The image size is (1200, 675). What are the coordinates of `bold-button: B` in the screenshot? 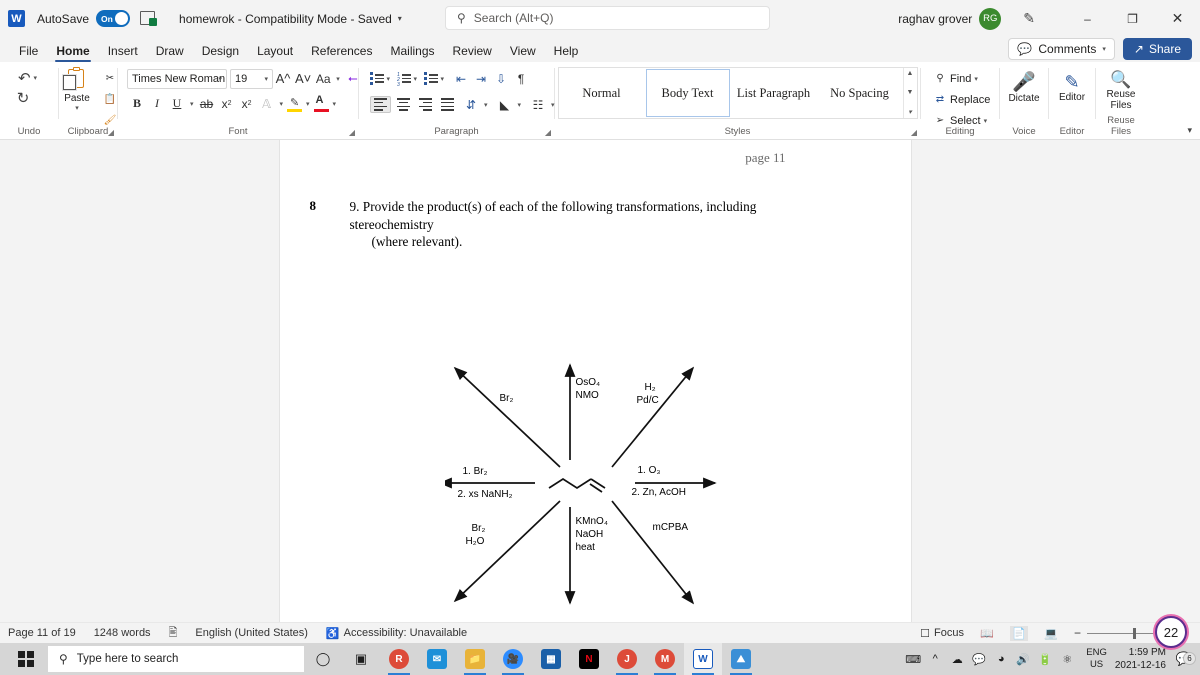 It's located at (137, 103).